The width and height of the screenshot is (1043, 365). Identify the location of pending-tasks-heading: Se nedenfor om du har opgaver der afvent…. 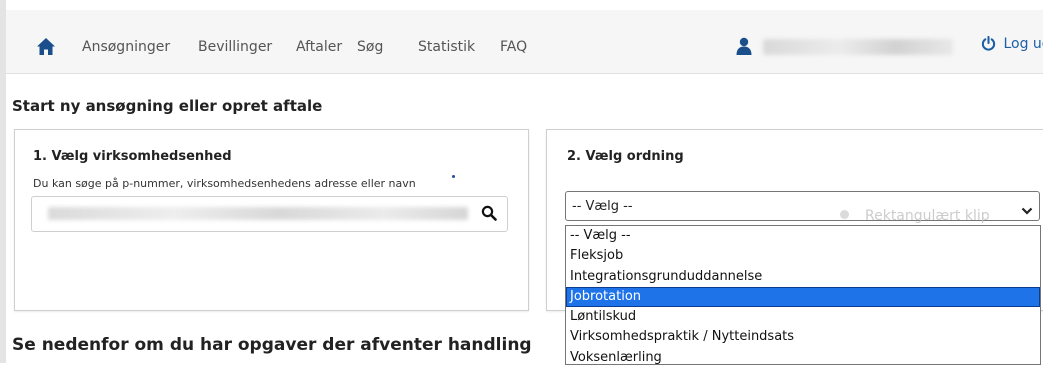
(272, 345).